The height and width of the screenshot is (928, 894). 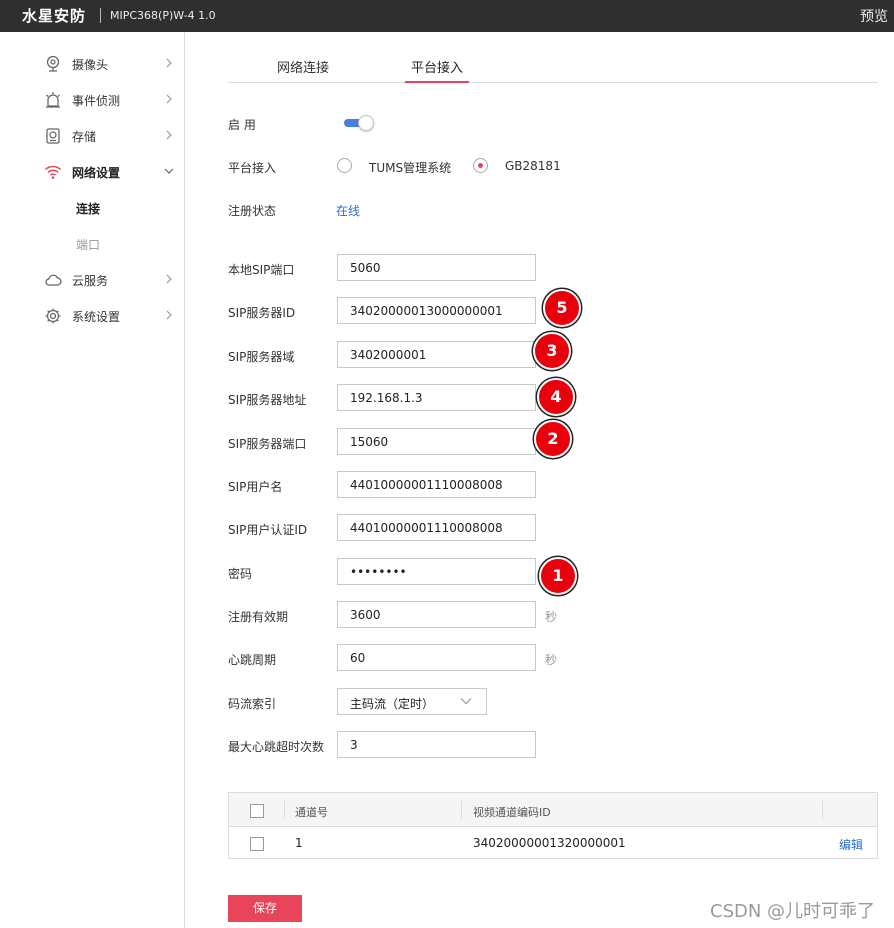 I want to click on tab-bar: 网络连接 平台接入, so click(x=553, y=64).